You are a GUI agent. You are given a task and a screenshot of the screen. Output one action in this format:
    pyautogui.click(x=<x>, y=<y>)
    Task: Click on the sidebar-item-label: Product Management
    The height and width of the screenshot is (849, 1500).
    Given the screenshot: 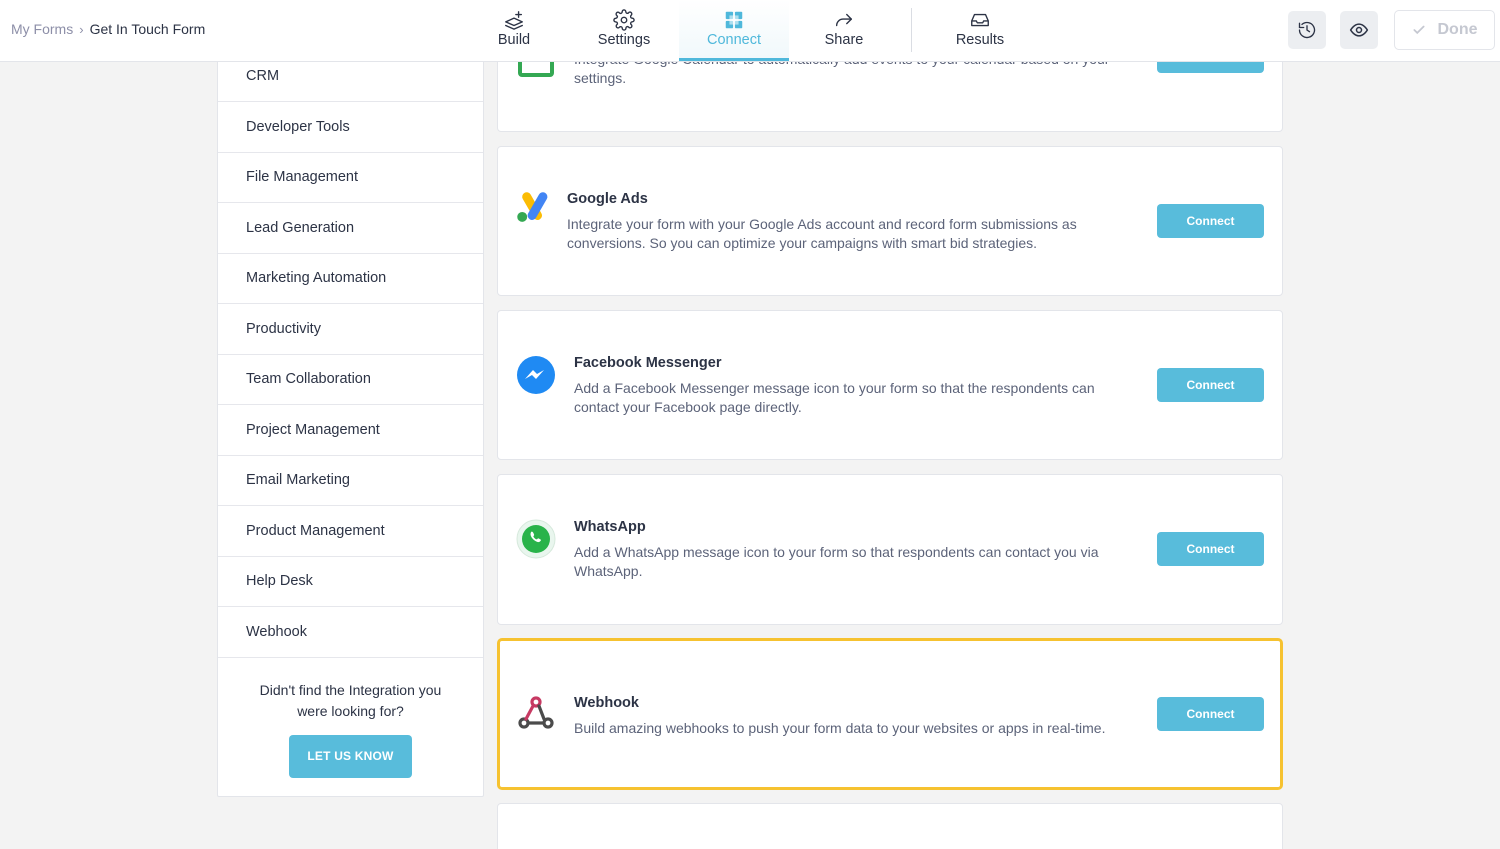 What is the action you would take?
    pyautogui.click(x=315, y=530)
    